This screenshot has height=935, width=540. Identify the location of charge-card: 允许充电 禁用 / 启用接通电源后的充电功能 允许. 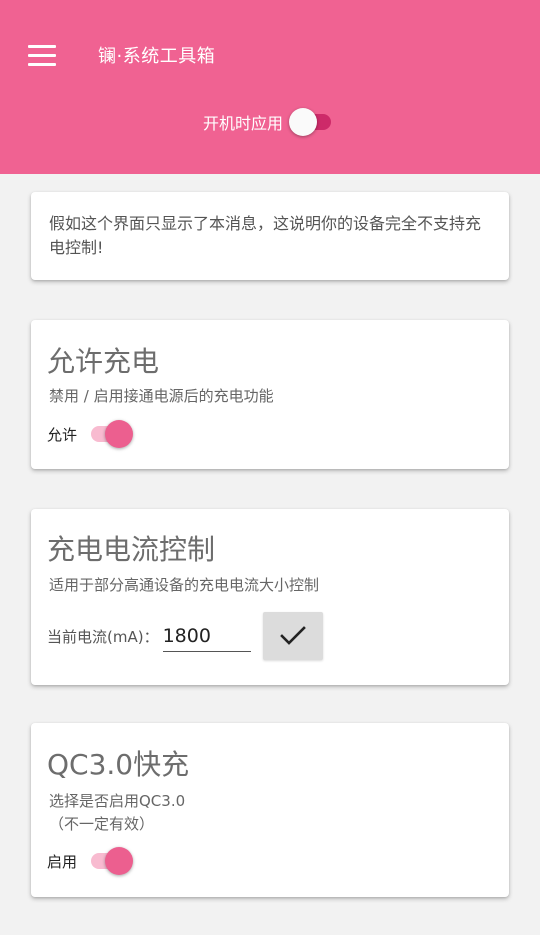
(270, 394).